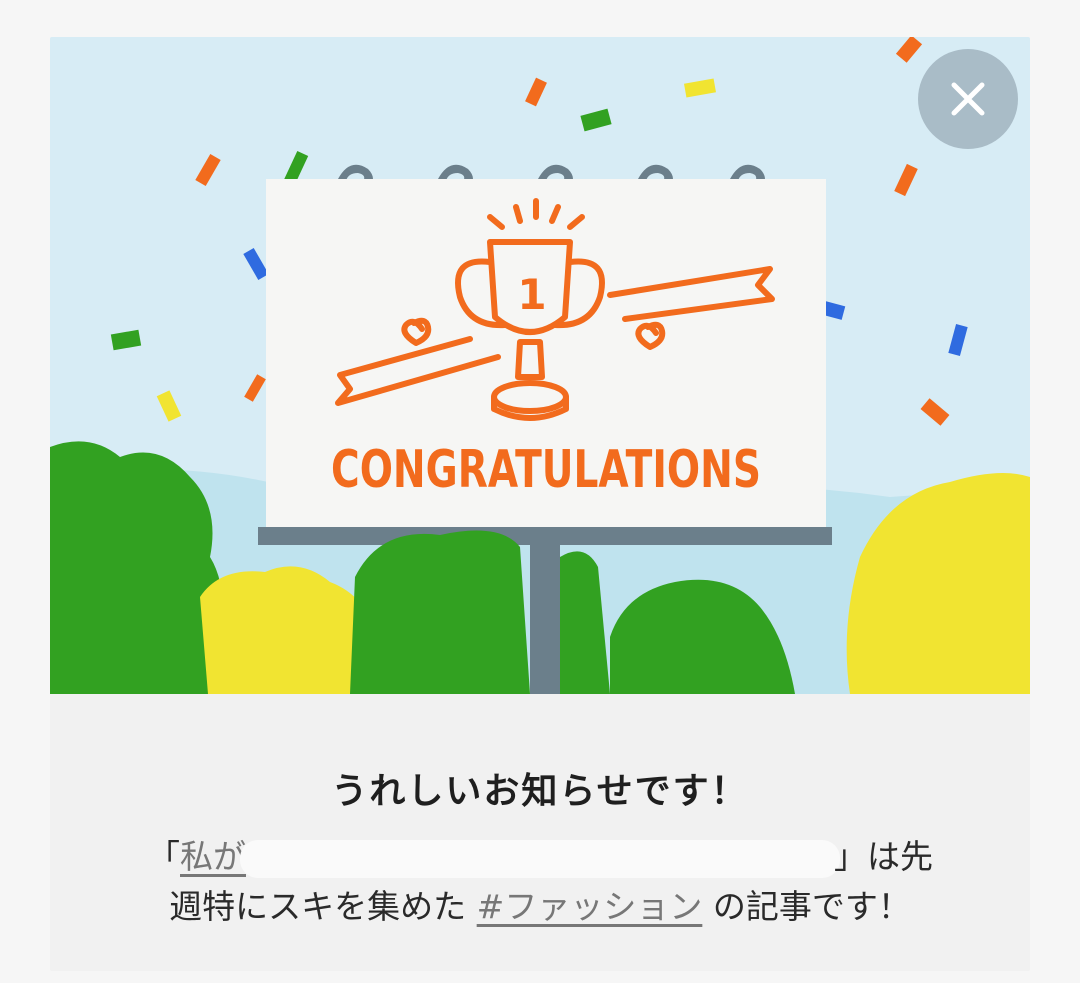 The width and height of the screenshot is (1080, 983). What do you see at coordinates (323, 906) in the screenshot?
I see `line2-prefix: 週特にスキを集めた` at bounding box center [323, 906].